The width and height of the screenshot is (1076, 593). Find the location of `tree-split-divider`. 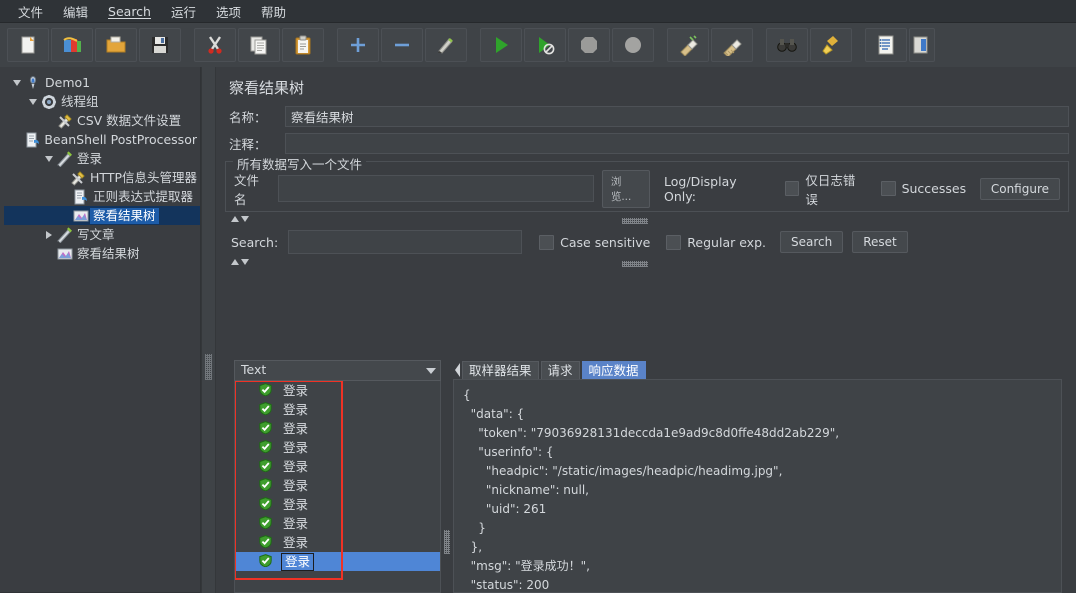

tree-split-divider is located at coordinates (208, 330).